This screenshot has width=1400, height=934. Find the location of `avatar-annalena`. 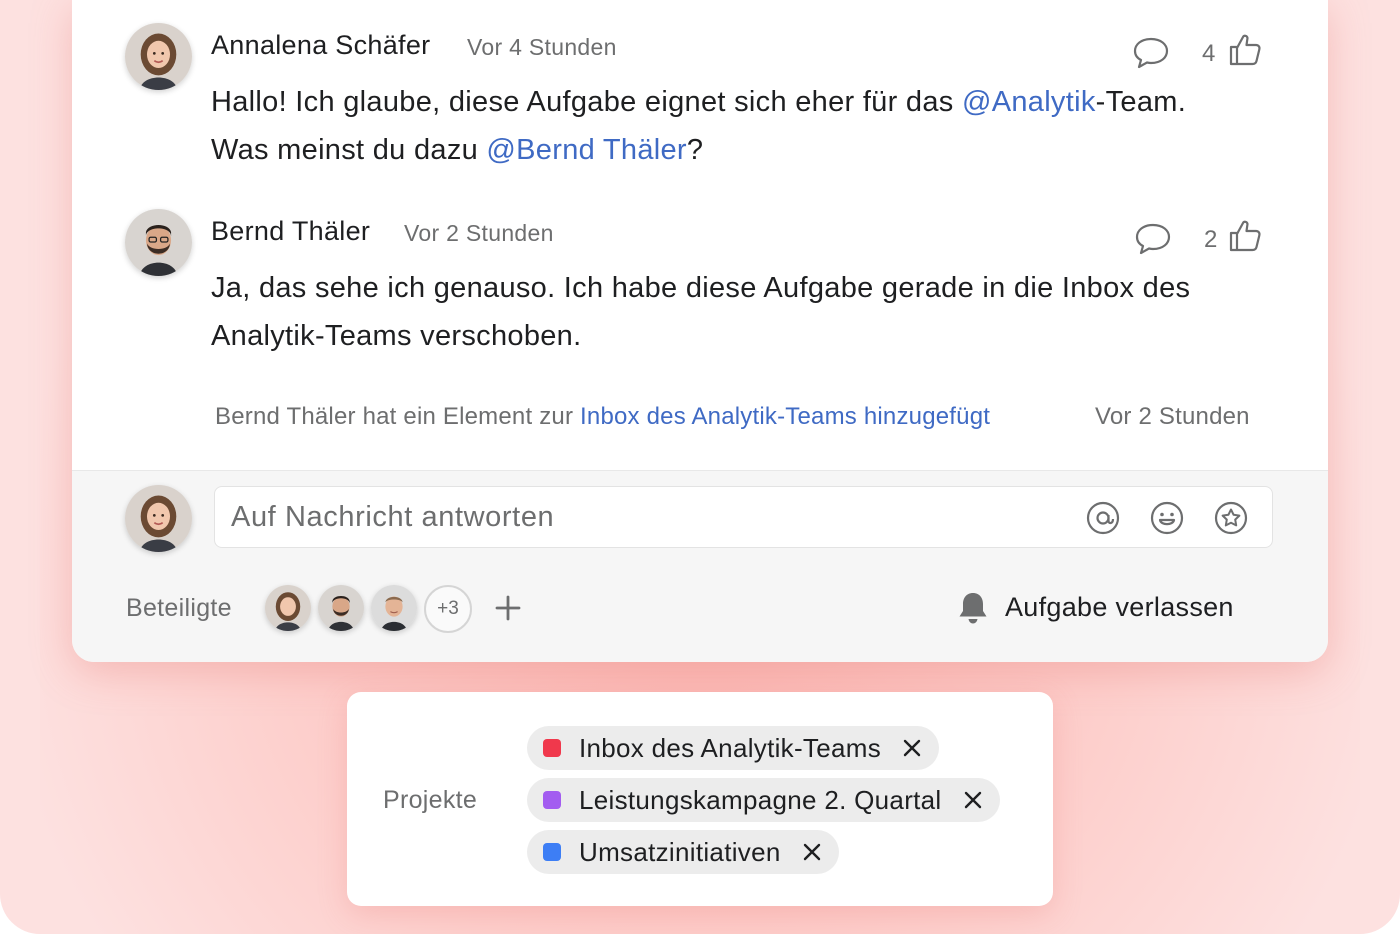

avatar-annalena is located at coordinates (158, 56).